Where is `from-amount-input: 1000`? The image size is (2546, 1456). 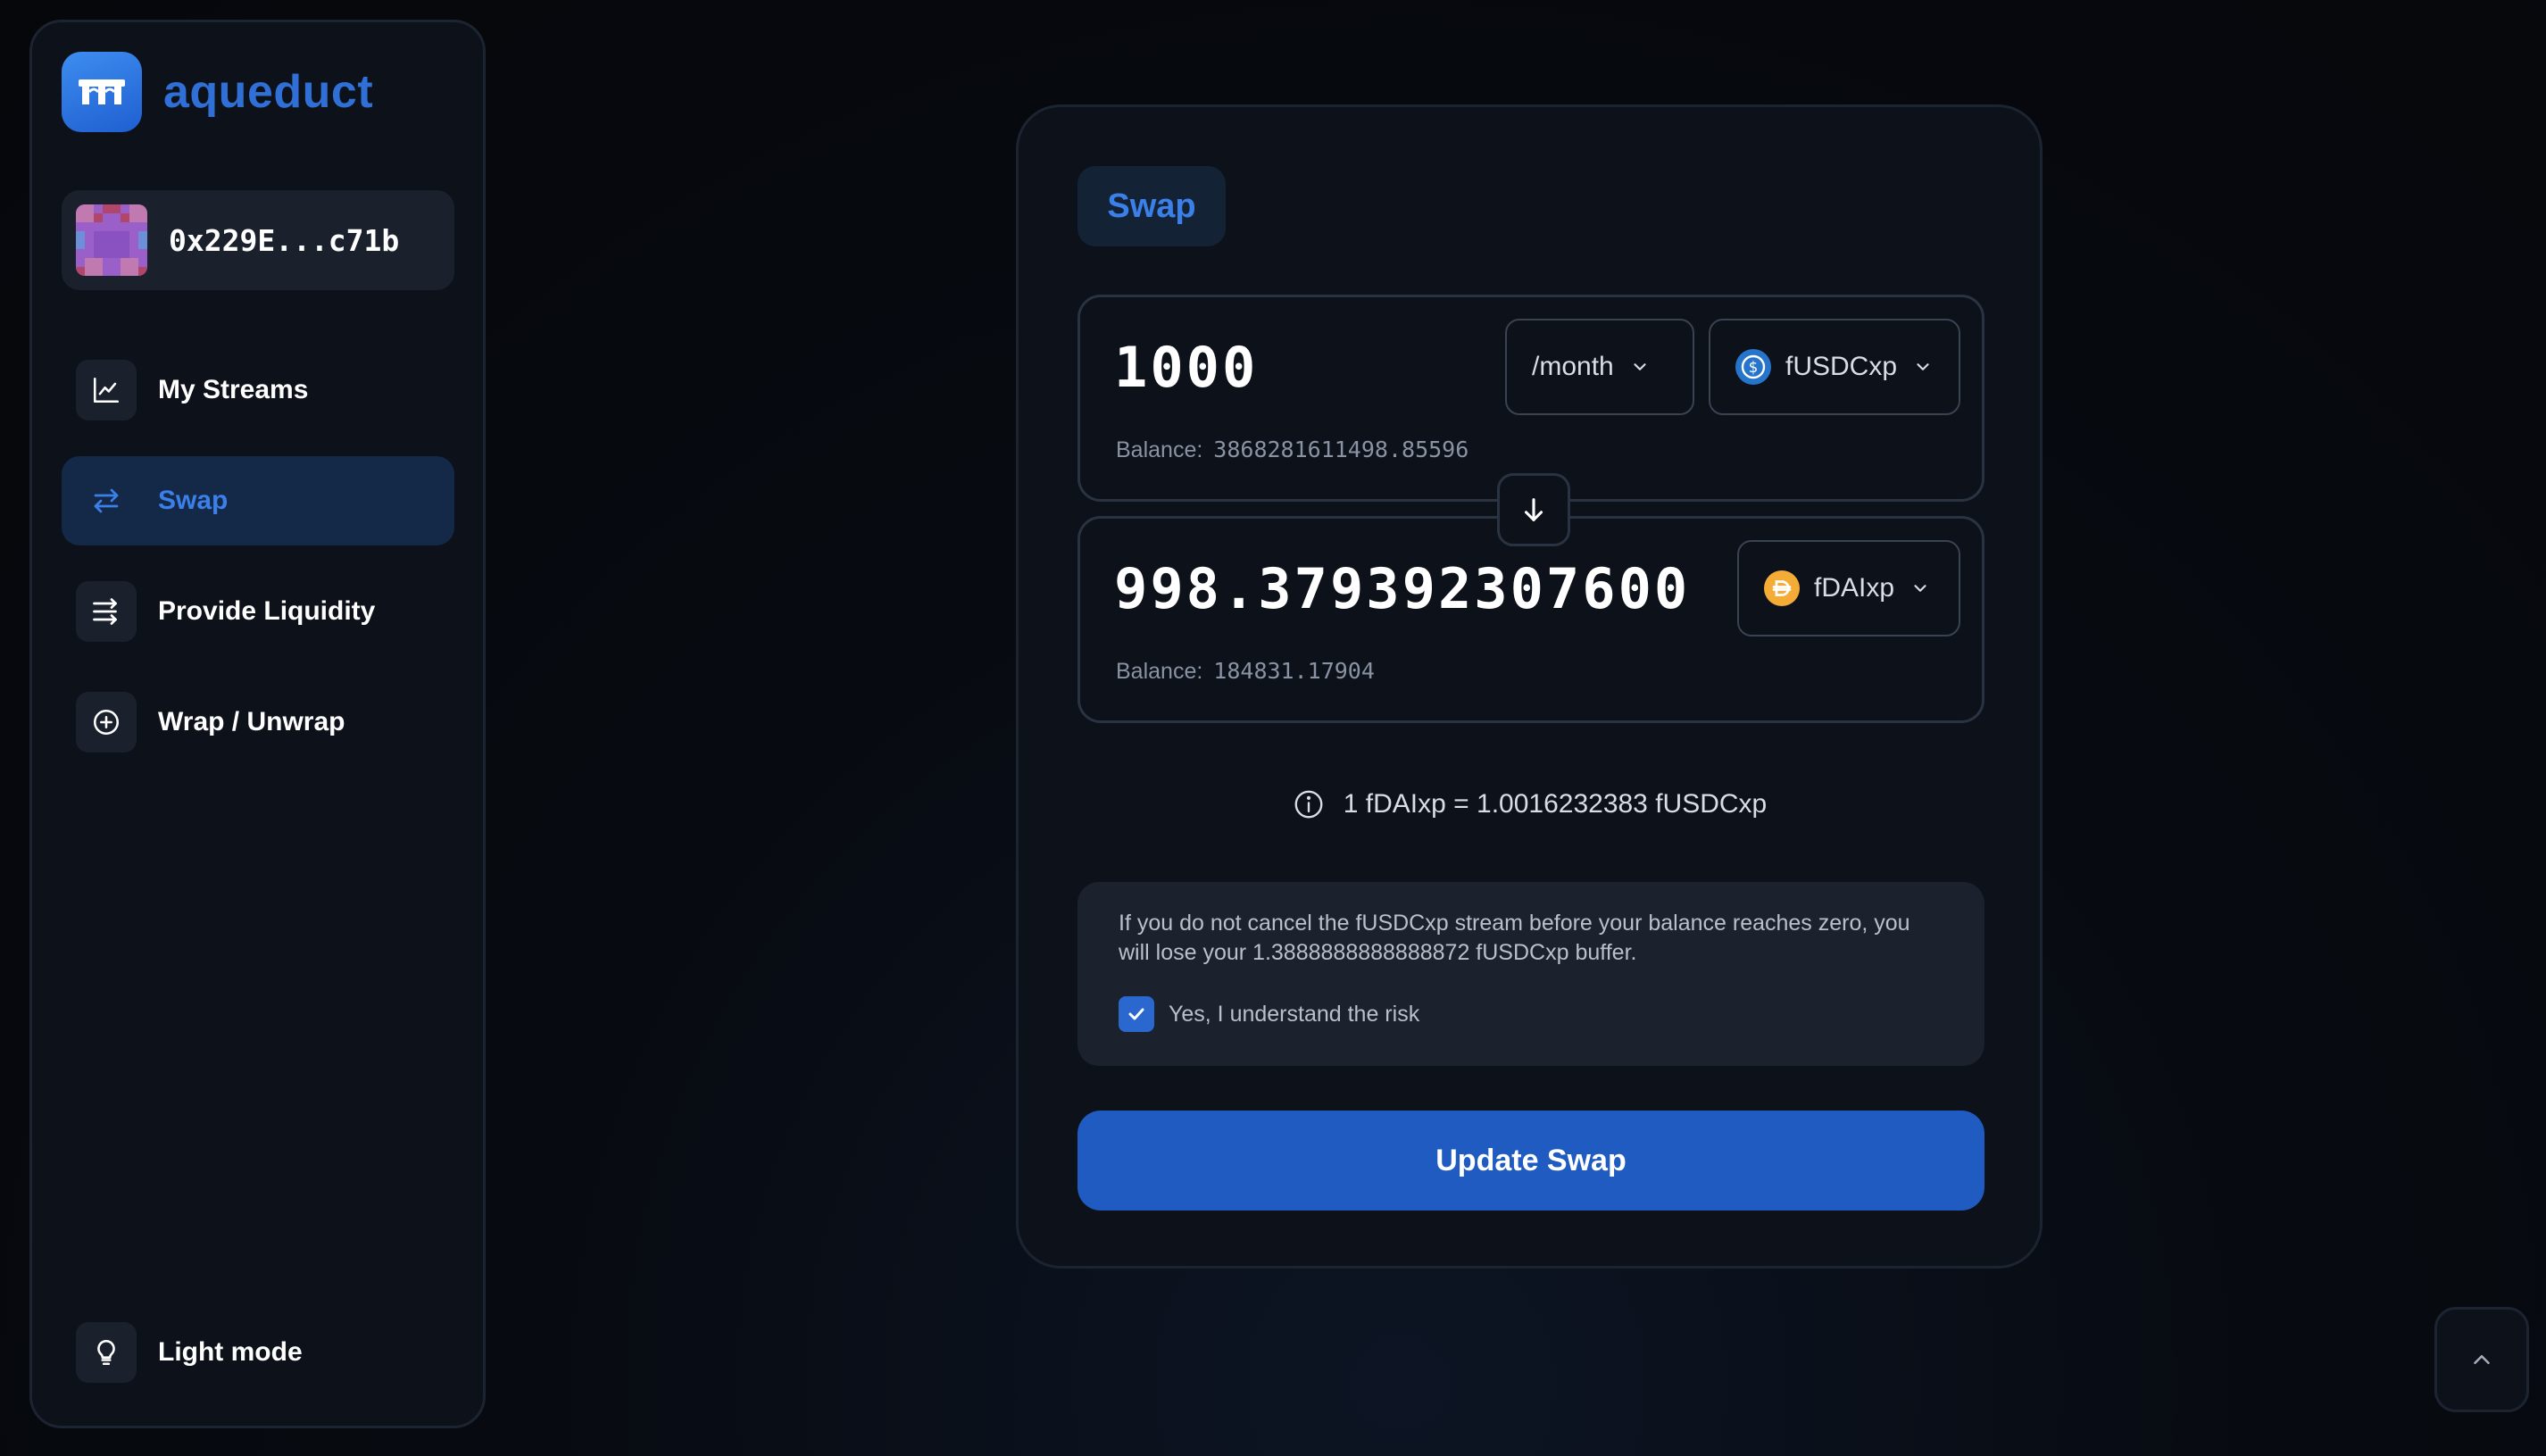 from-amount-input: 1000 is located at coordinates (1186, 368).